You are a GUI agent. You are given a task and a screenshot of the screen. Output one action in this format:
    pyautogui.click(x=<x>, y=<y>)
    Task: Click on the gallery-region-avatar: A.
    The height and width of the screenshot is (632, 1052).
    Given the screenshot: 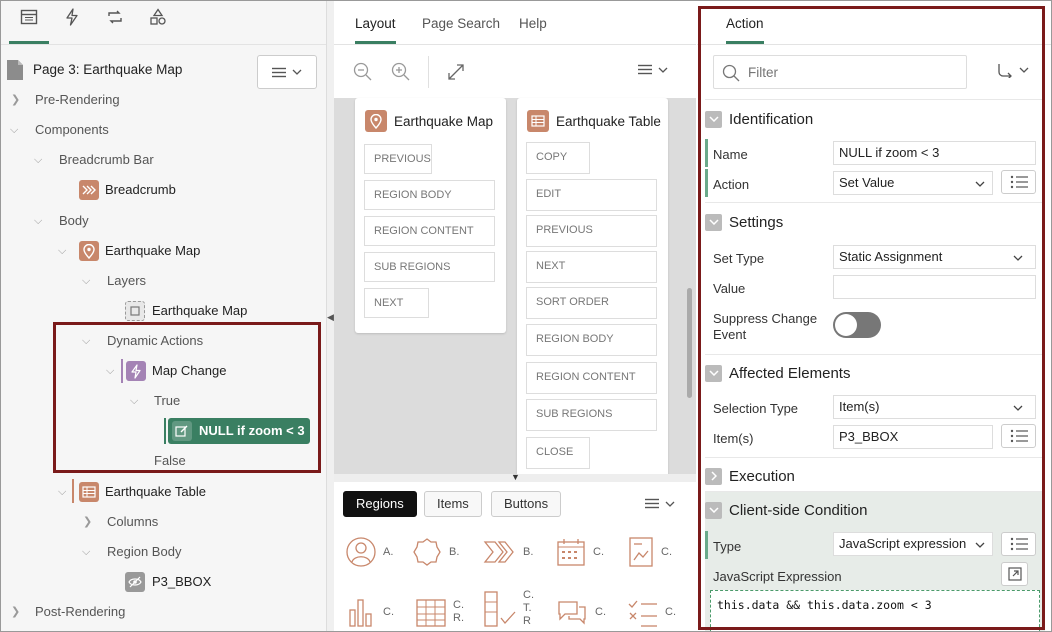 What is the action you would take?
    pyautogui.click(x=369, y=552)
    